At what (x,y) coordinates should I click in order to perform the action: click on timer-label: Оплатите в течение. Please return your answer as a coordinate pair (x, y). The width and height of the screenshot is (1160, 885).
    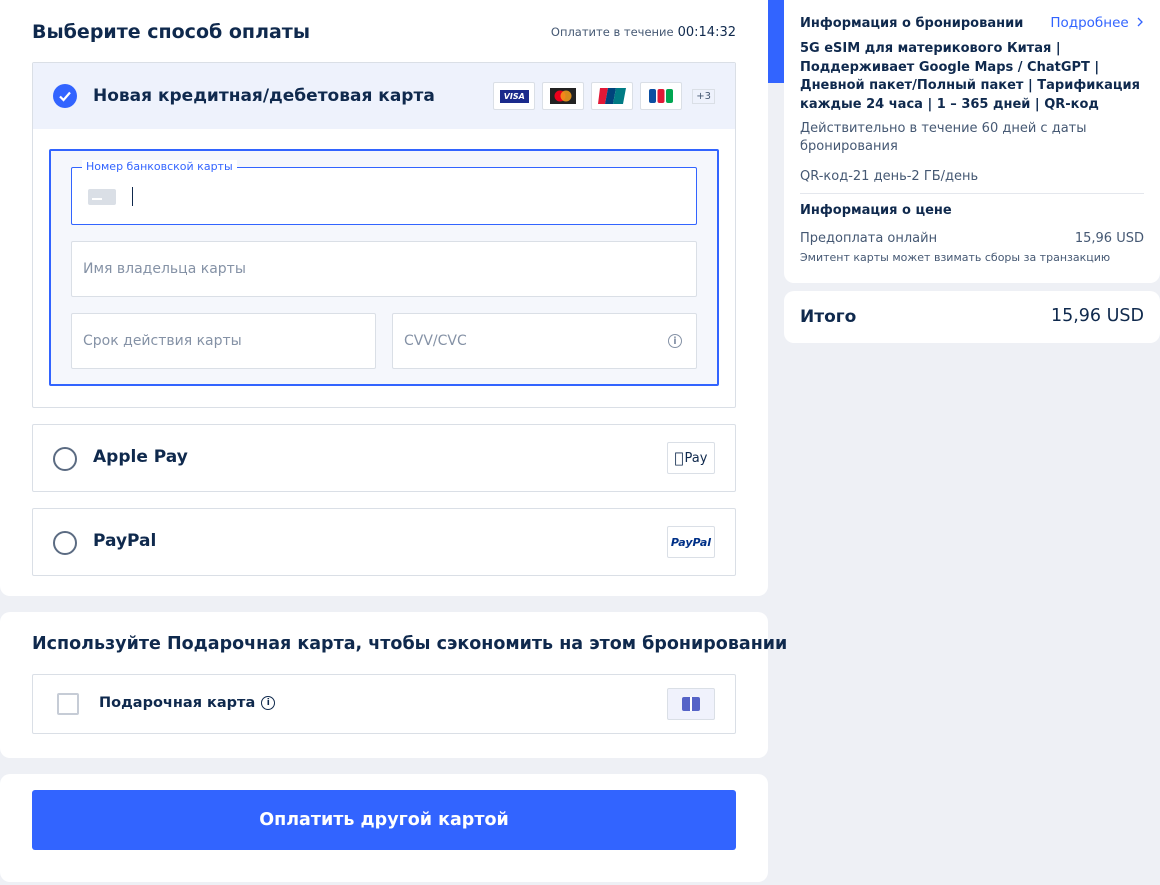
    Looking at the image, I should click on (612, 32).